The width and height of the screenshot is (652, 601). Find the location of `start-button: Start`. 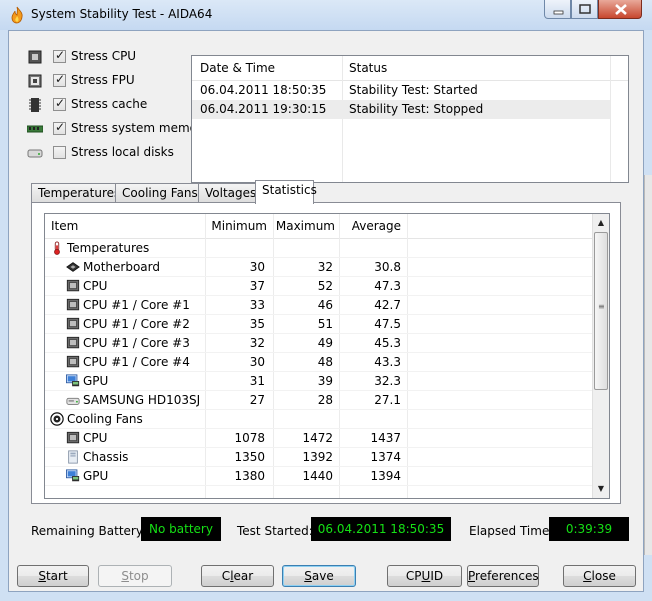

start-button: Start is located at coordinates (53, 576).